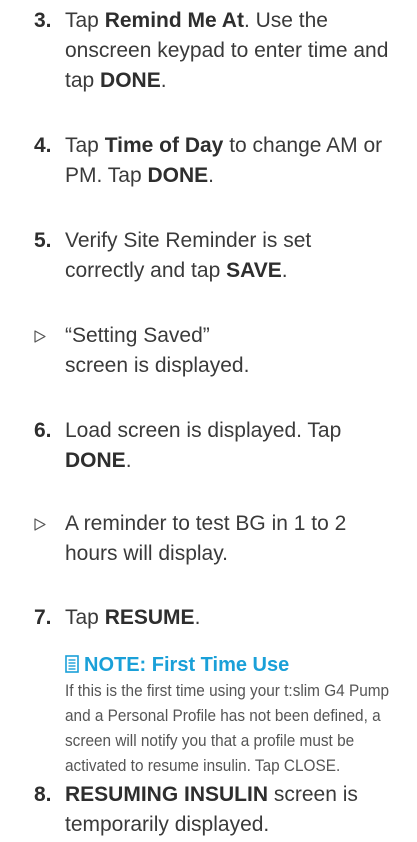 Image resolution: width=417 pixels, height=842 pixels. What do you see at coordinates (43, 145) in the screenshot?
I see `step-number: 4.` at bounding box center [43, 145].